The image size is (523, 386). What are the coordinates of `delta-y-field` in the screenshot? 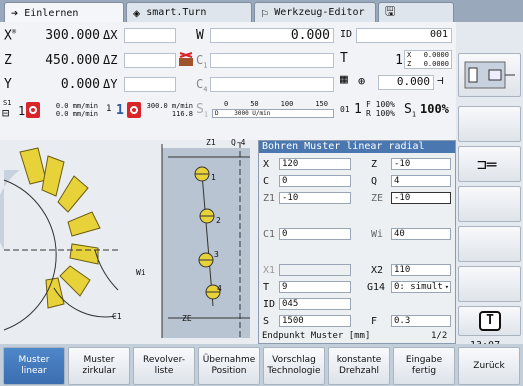 It's located at (150, 84).